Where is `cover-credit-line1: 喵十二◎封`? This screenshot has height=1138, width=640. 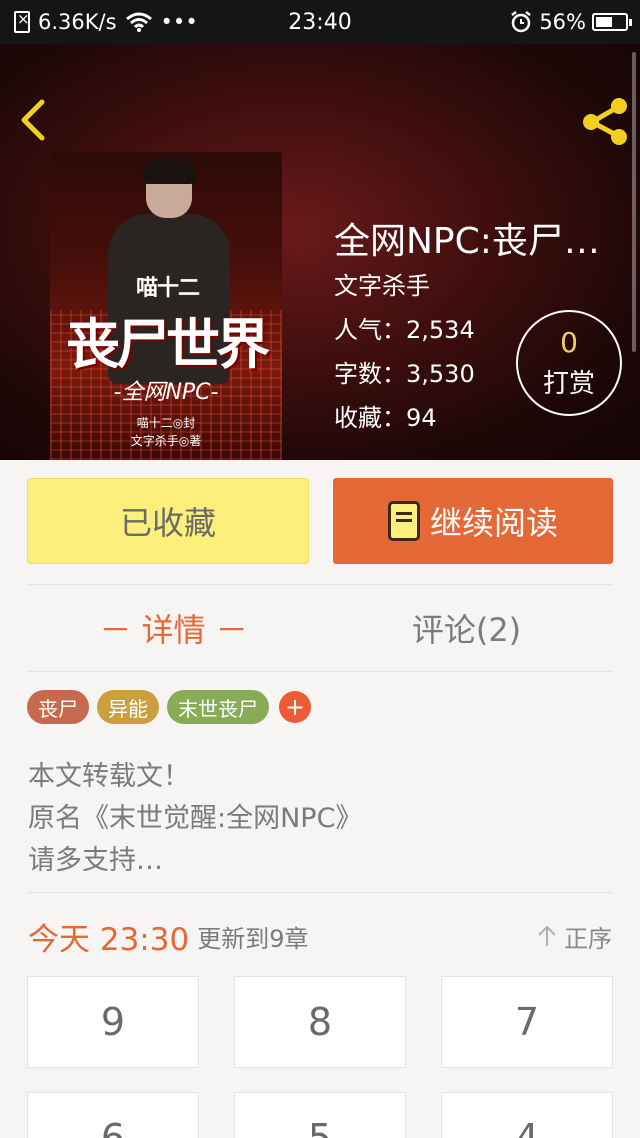
cover-credit-line1: 喵十二◎封 is located at coordinates (166, 423).